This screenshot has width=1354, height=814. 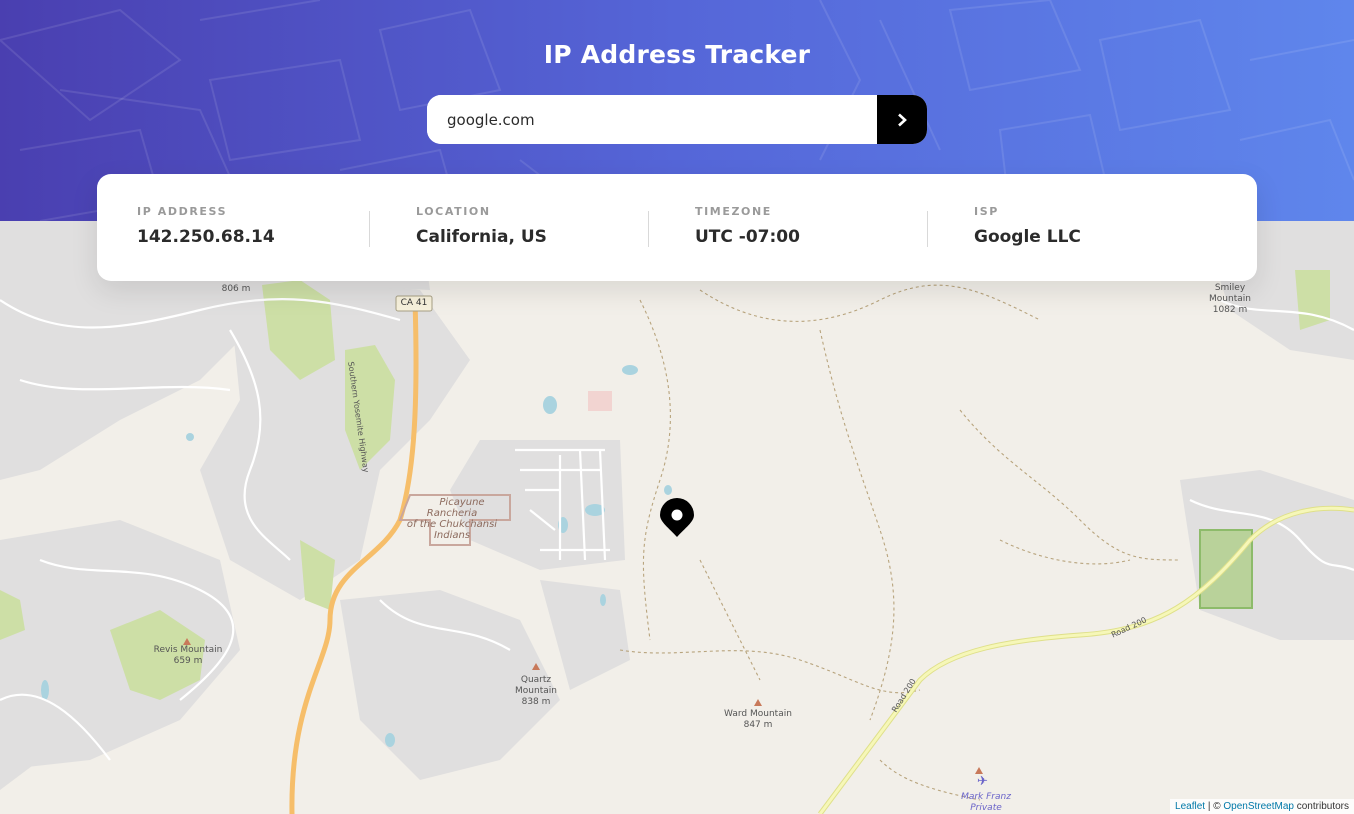 I want to click on smiley-mountain-label: Smiley Mountain 1082 m, so click(x=1230, y=299).